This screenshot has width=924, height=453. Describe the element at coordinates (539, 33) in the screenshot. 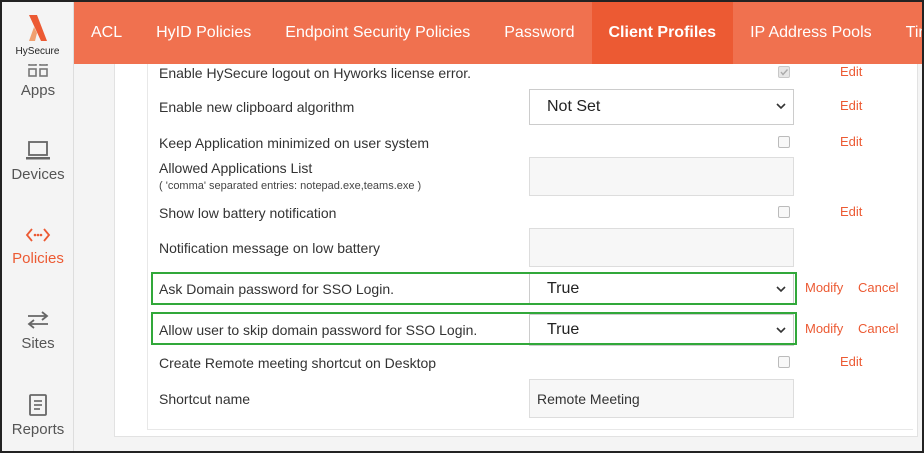

I see `tab-password: Password` at that location.